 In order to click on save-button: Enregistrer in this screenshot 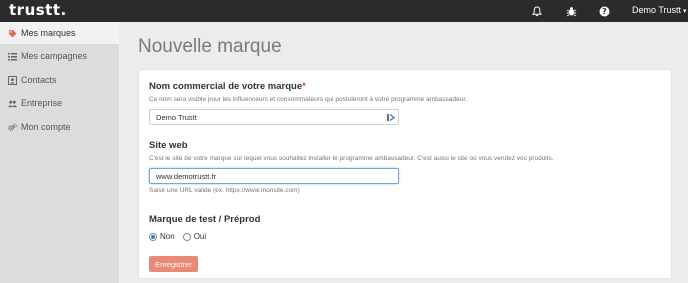, I will do `click(173, 264)`.